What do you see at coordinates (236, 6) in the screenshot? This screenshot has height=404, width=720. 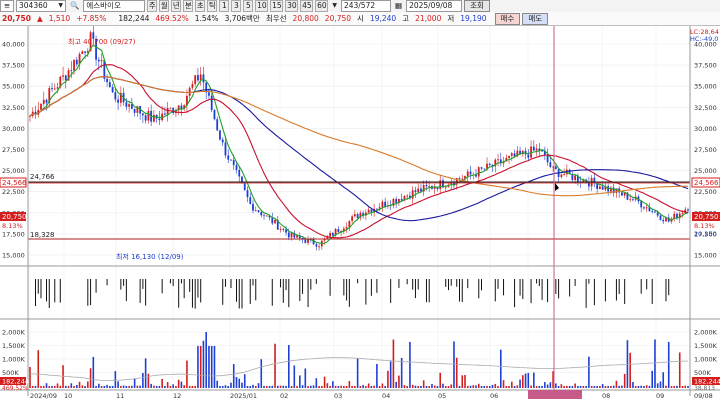 I see `interval-3: 3` at bounding box center [236, 6].